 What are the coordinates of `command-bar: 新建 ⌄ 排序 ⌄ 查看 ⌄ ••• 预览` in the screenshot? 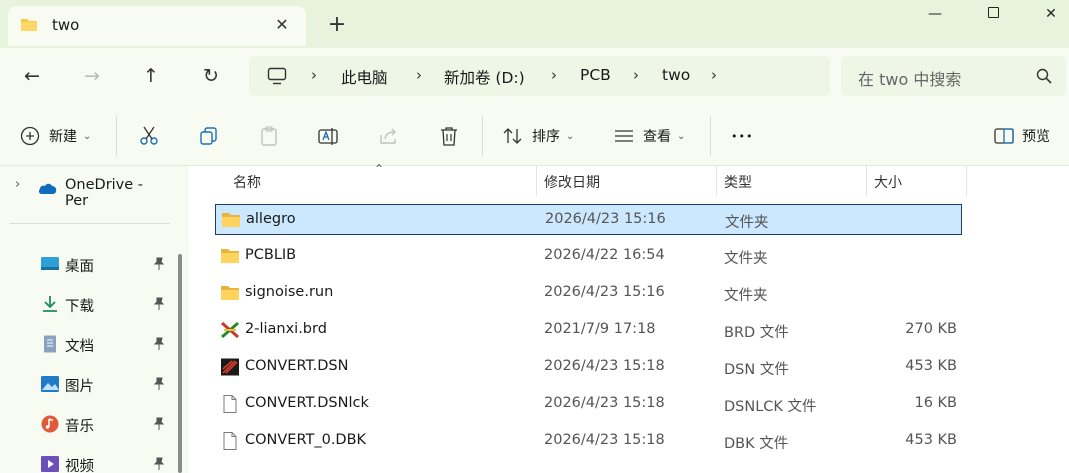 It's located at (534, 135).